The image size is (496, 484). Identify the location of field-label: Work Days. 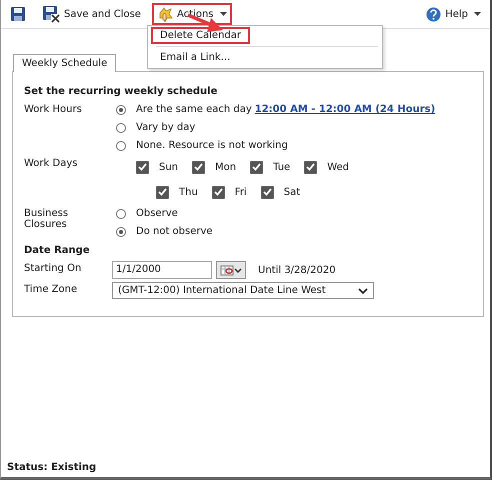
(51, 164).